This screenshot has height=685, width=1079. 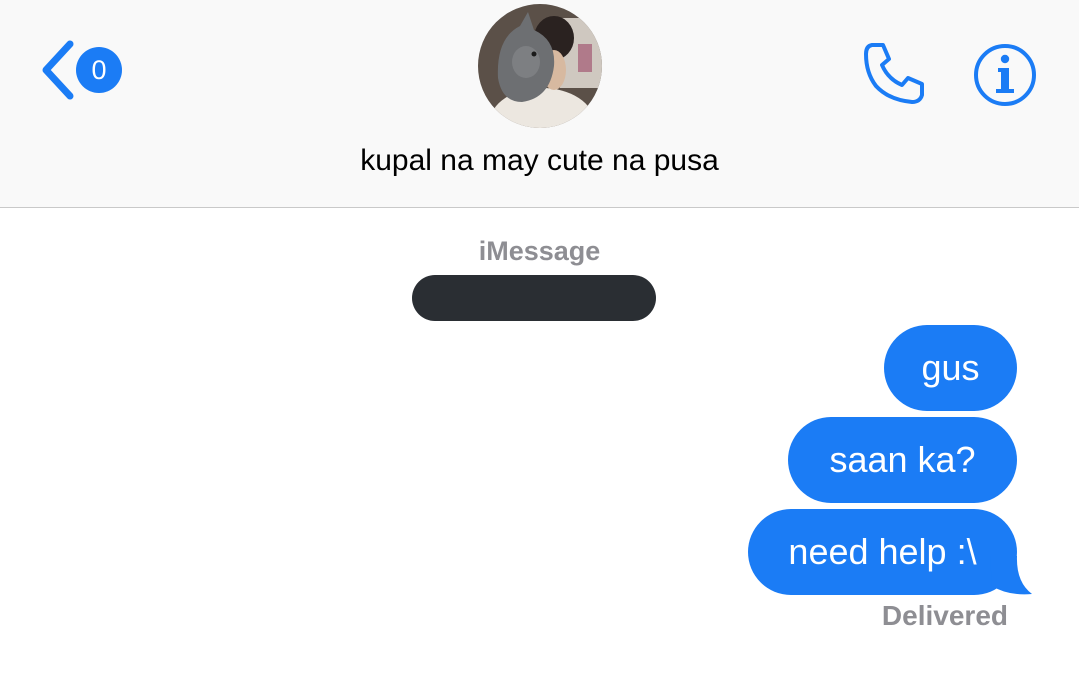 What do you see at coordinates (534, 298) in the screenshot?
I see `redacted-timestamp` at bounding box center [534, 298].